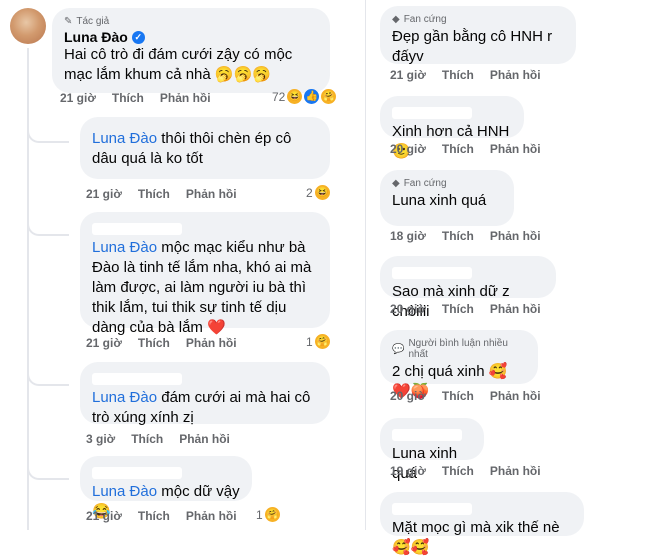 Image resolution: width=660 pixels, height=558 pixels. What do you see at coordinates (312, 96) in the screenshot?
I see `like-icon: 👍` at bounding box center [312, 96].